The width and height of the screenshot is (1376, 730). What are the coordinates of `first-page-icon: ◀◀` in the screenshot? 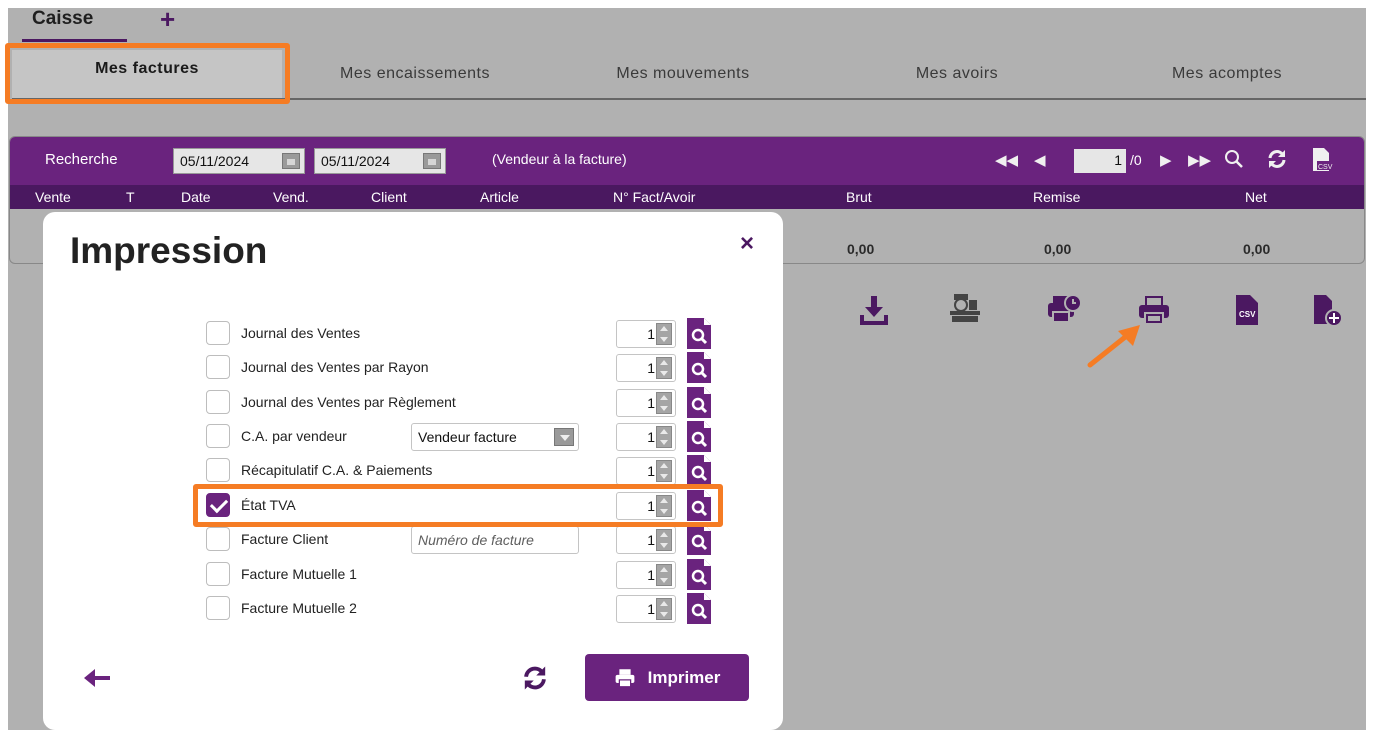 It's located at (1006, 160).